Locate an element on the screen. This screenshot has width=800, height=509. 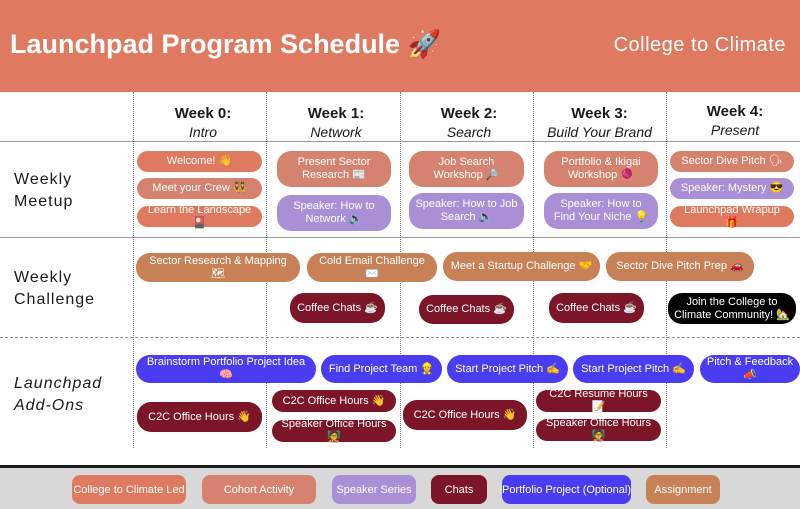
addon-brainstorm: Brainstorm Portfolio Project Idea 🧠 is located at coordinates (226, 369).